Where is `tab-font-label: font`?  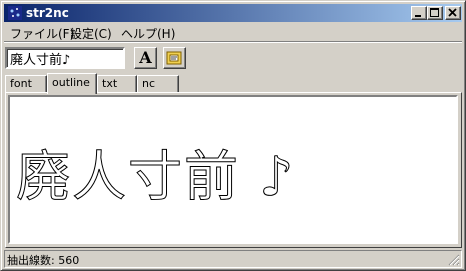 tab-font-label: font is located at coordinates (21, 83).